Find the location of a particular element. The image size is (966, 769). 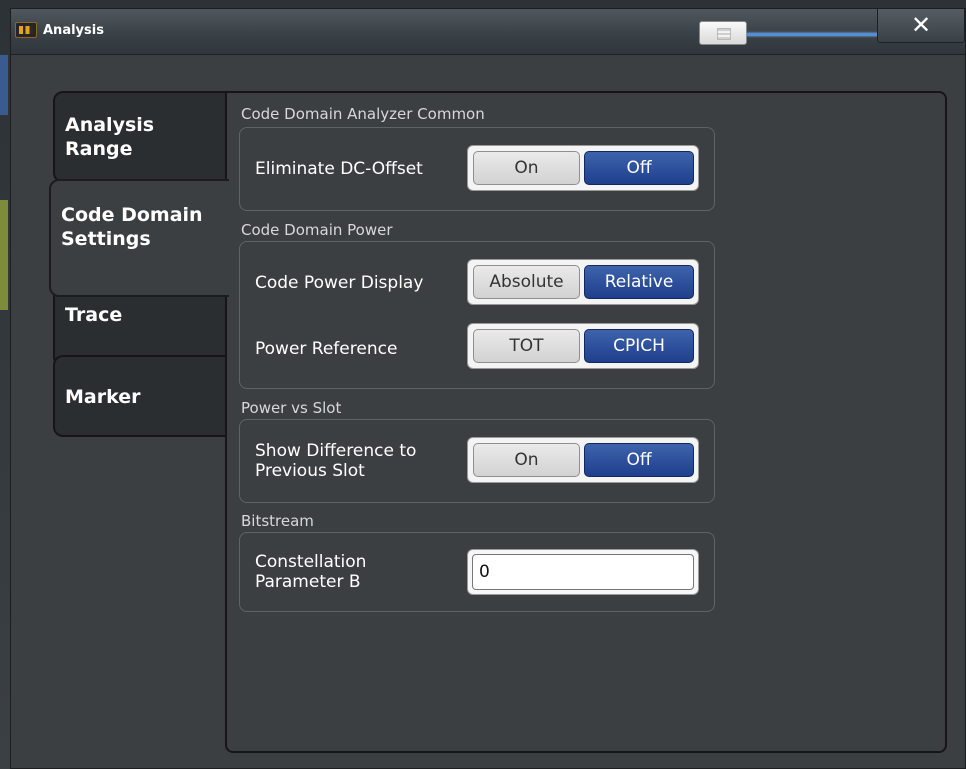

tab-label: Trace is located at coordinates (94, 315).